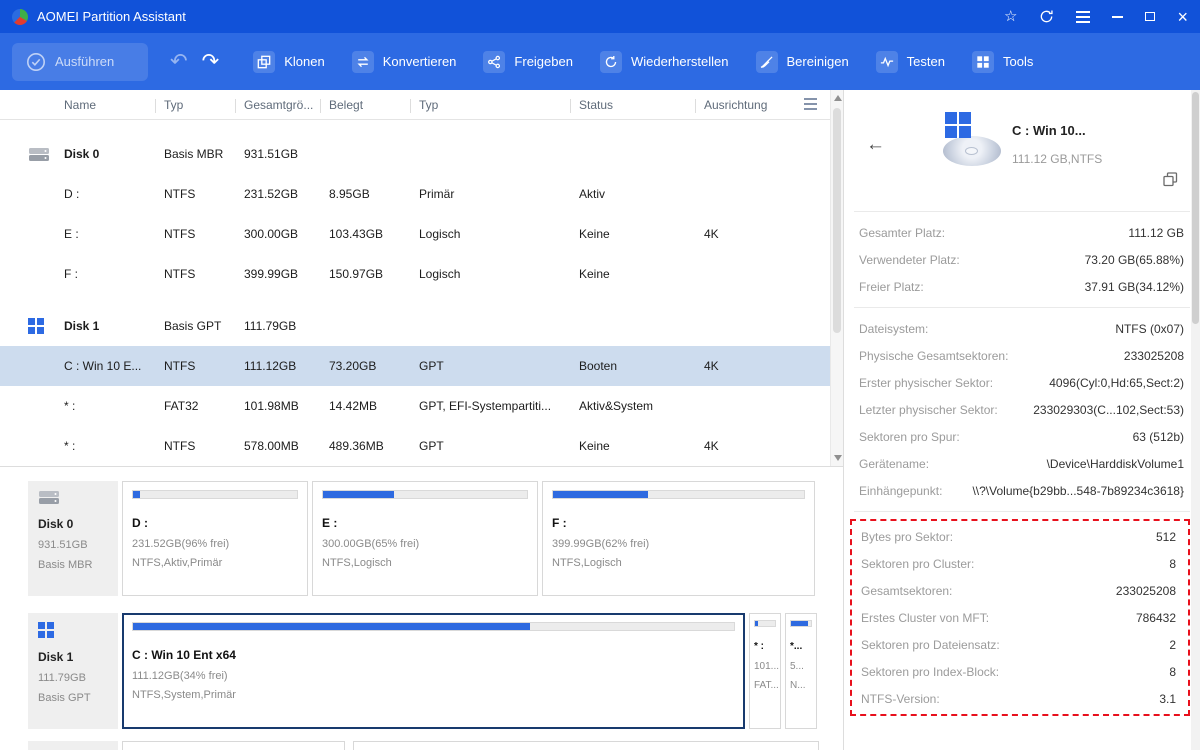 The height and width of the screenshot is (750, 1200). I want to click on scroll-down-icon, so click(838, 458).